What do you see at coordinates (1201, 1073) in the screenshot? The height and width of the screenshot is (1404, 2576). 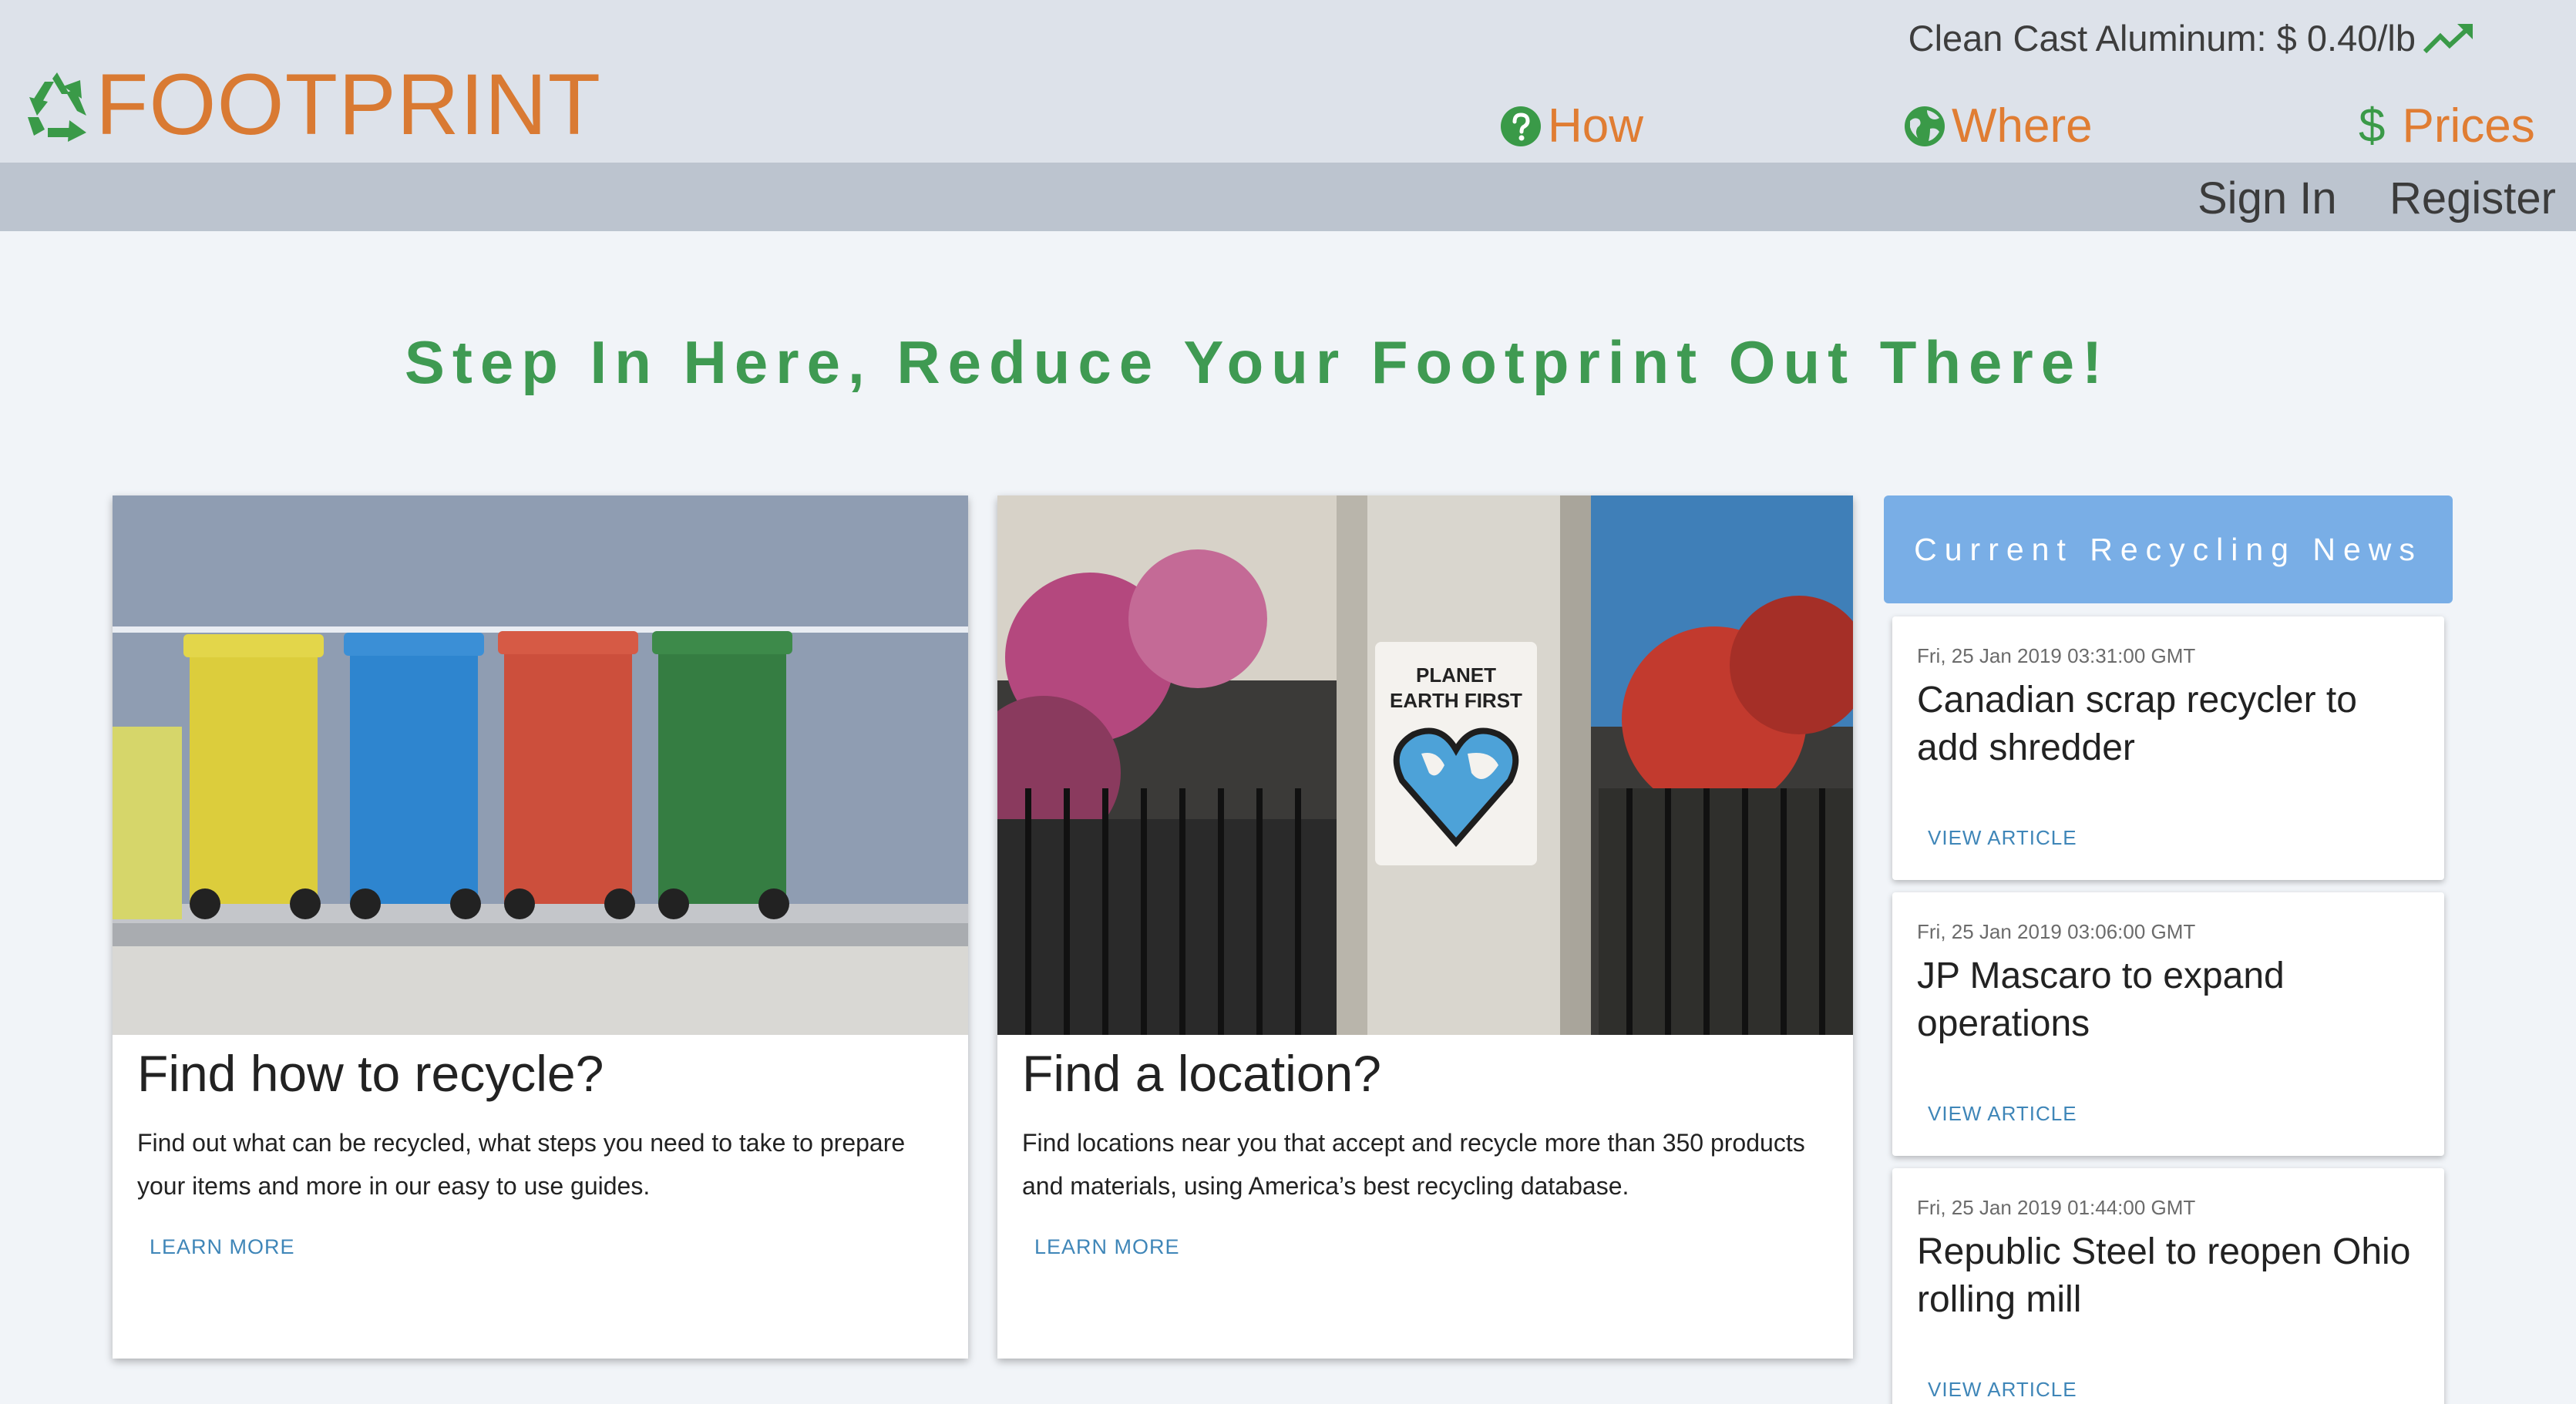 I see `card-title: Find a location?` at bounding box center [1201, 1073].